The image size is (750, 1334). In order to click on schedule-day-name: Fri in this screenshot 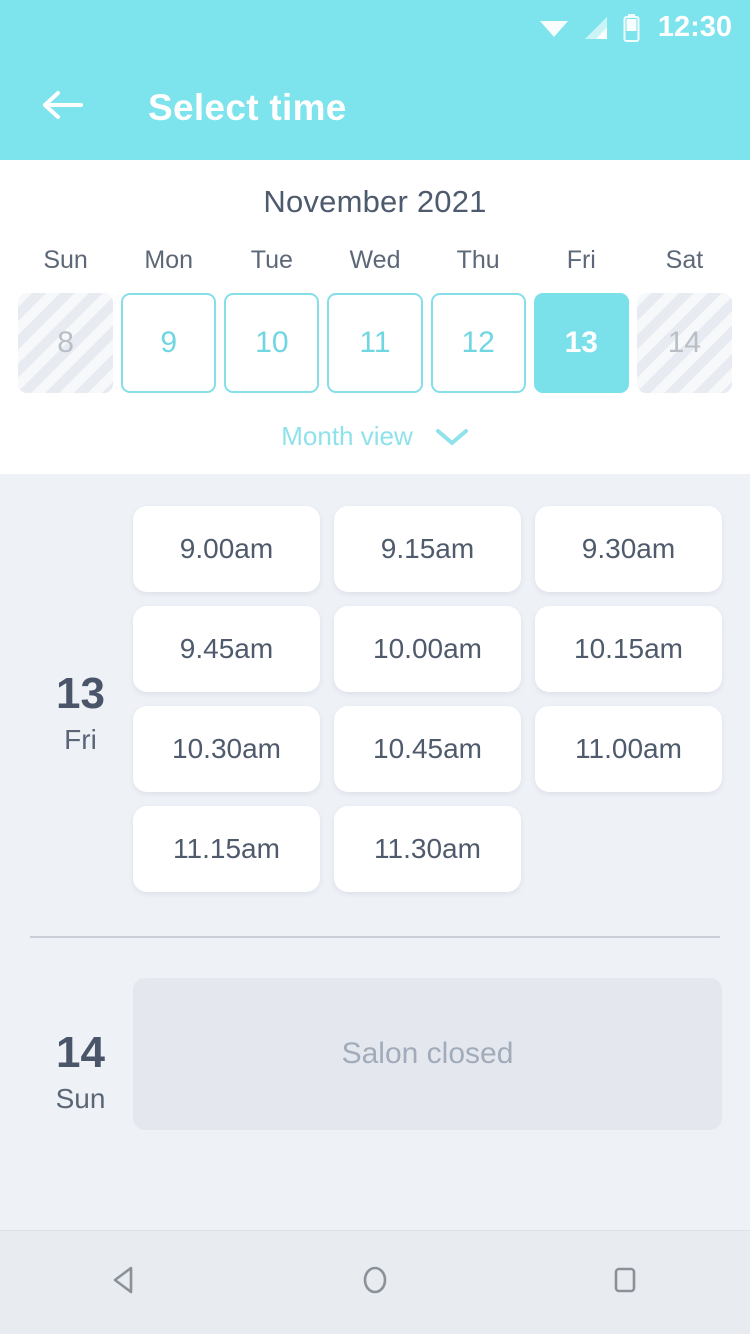, I will do `click(80, 739)`.